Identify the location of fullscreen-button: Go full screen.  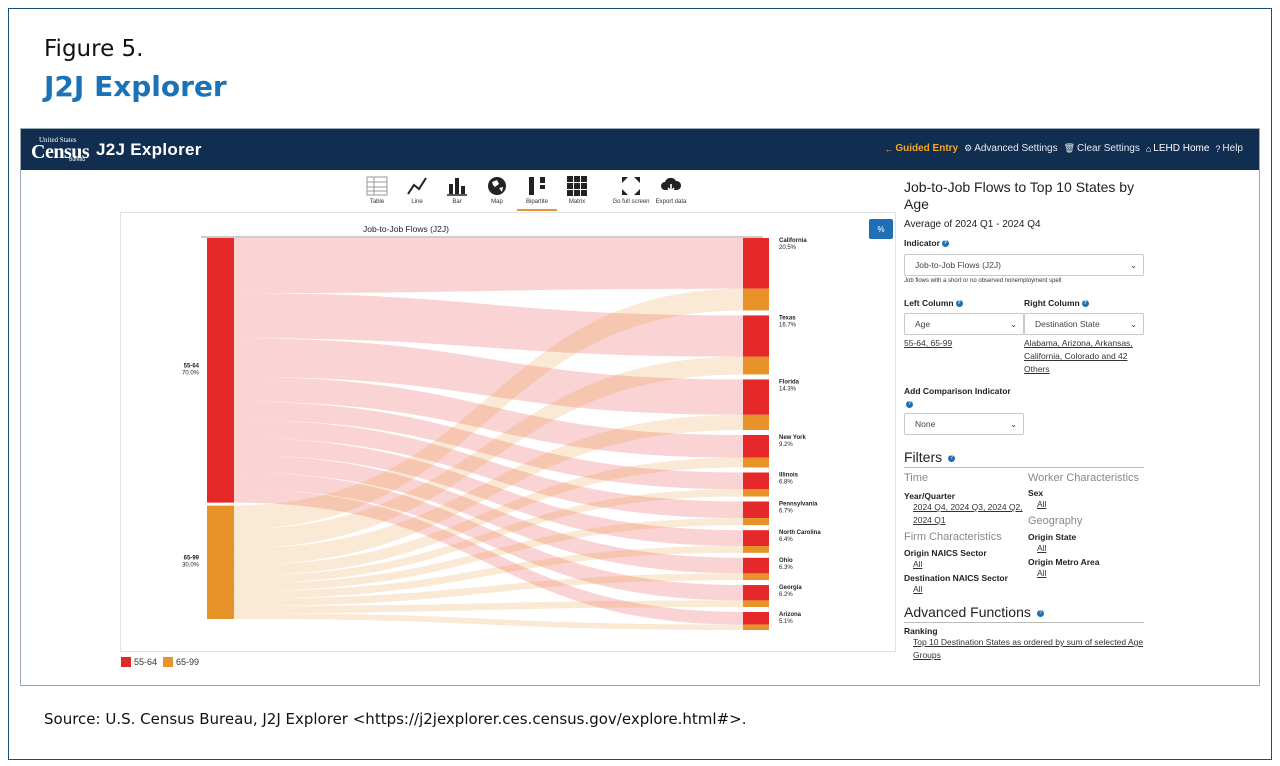
(631, 193).